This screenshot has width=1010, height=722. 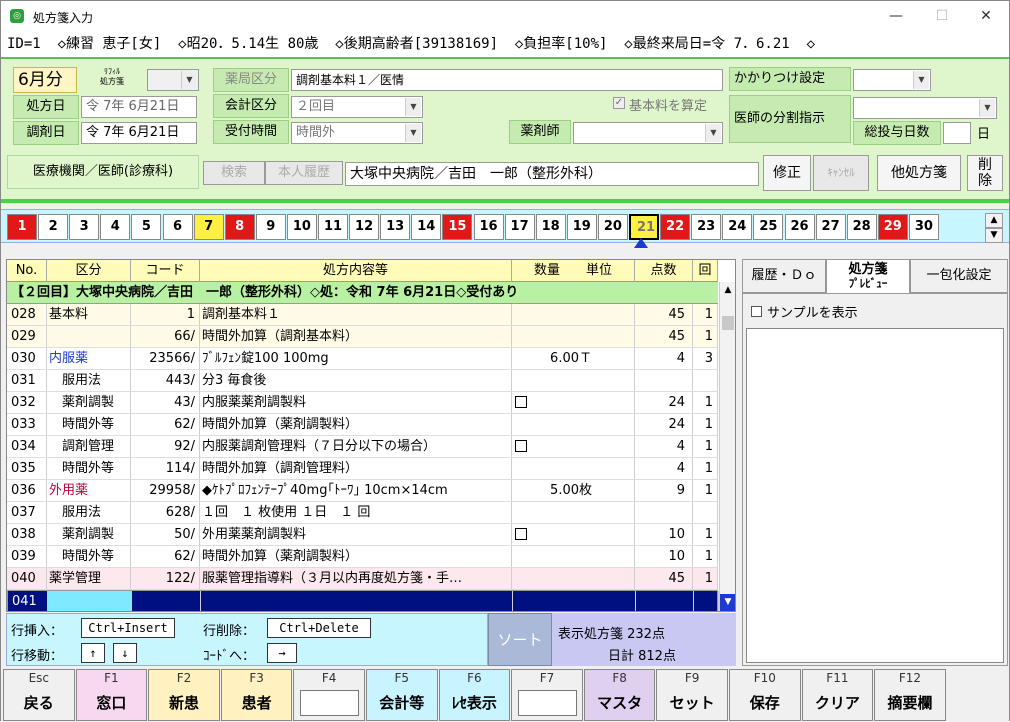 I want to click on scroll-up-icon: ▲, so click(x=727, y=290).